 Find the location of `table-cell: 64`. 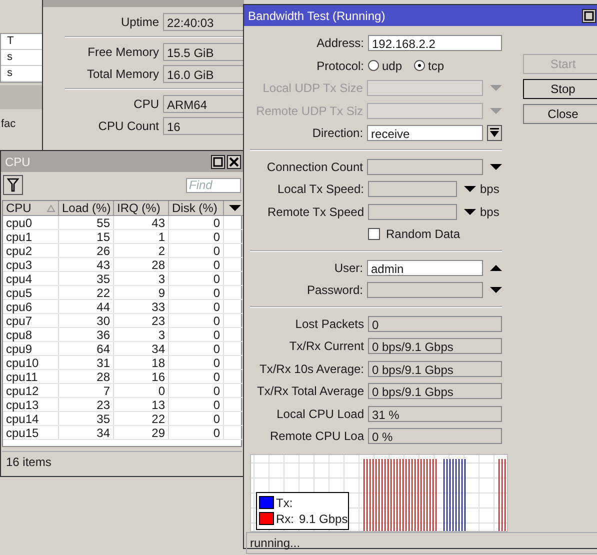

table-cell: 64 is located at coordinates (86, 349).